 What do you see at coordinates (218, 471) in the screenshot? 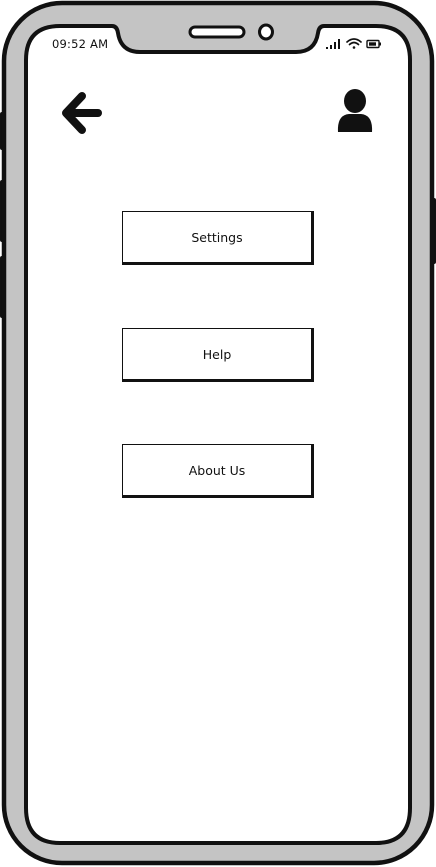
I see `about-us-button: About Us` at bounding box center [218, 471].